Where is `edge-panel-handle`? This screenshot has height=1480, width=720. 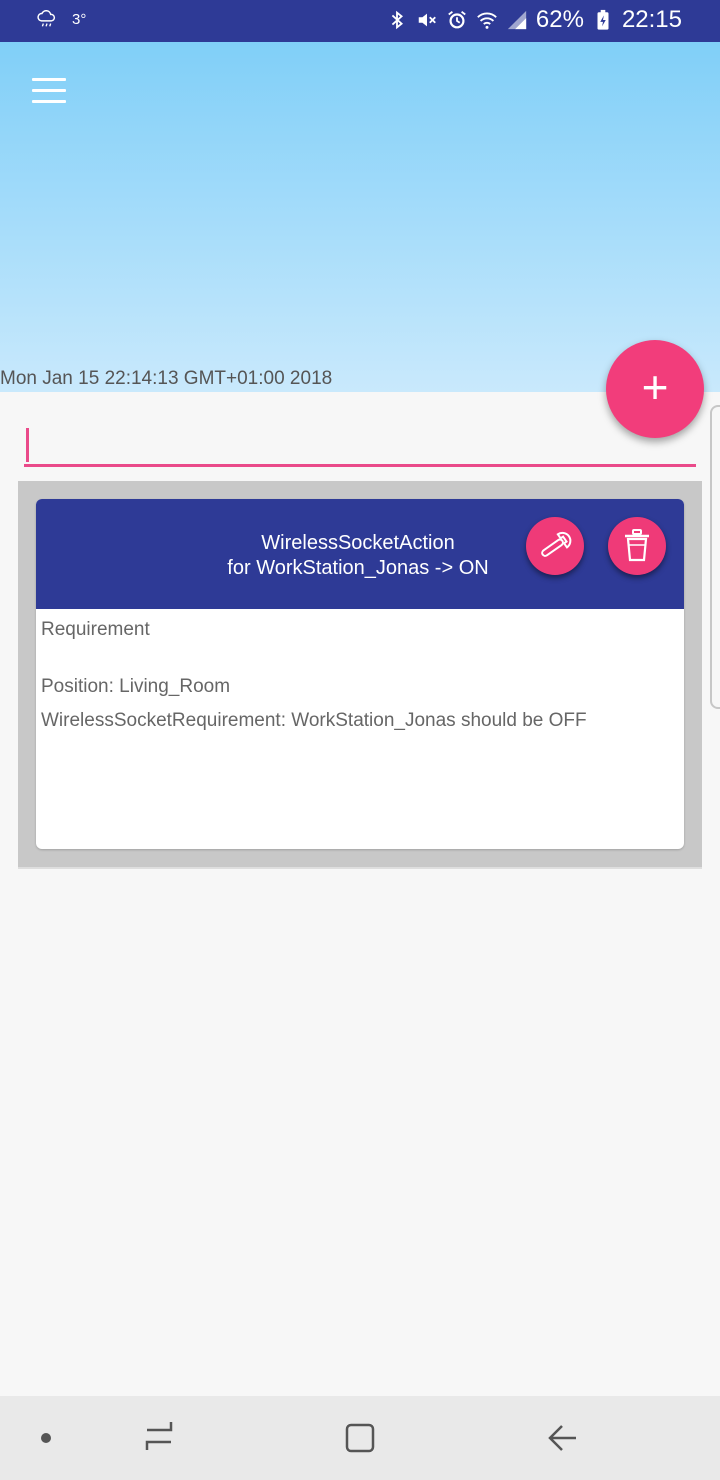
edge-panel-handle is located at coordinates (715, 557).